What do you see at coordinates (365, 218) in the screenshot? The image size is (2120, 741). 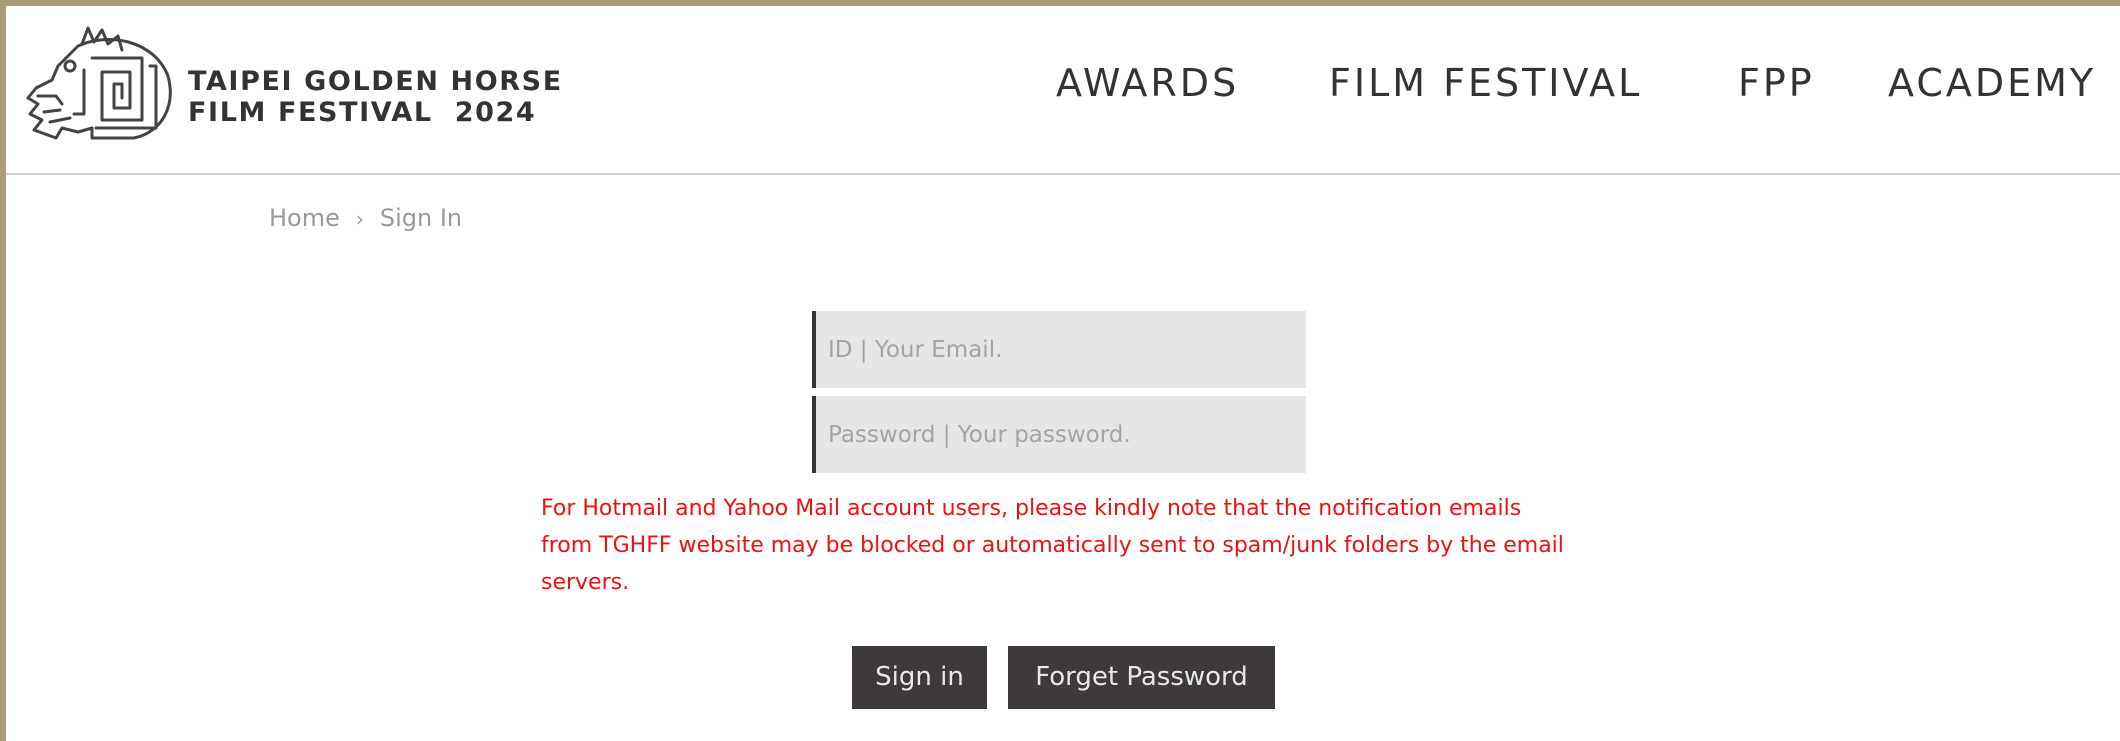 I see `breadcrumb: Home › Sign In` at bounding box center [365, 218].